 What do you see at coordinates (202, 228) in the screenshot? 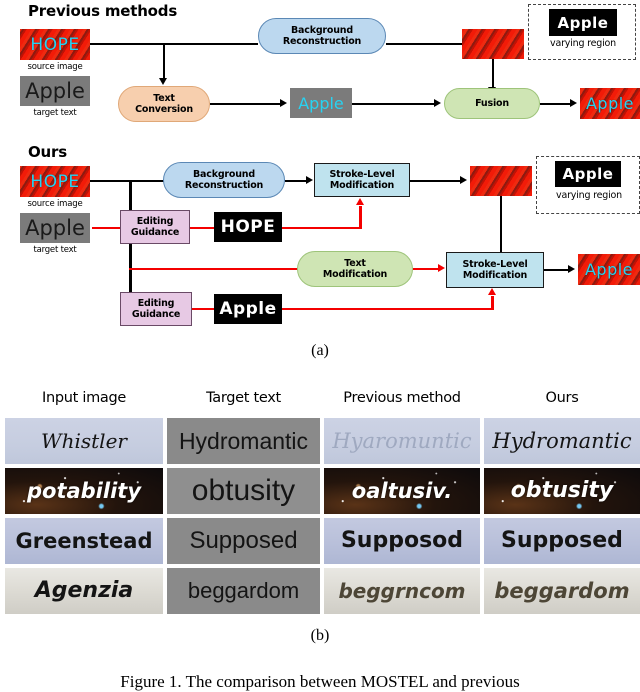
I see `connector-red-egtop-to-maskhope` at bounding box center [202, 228].